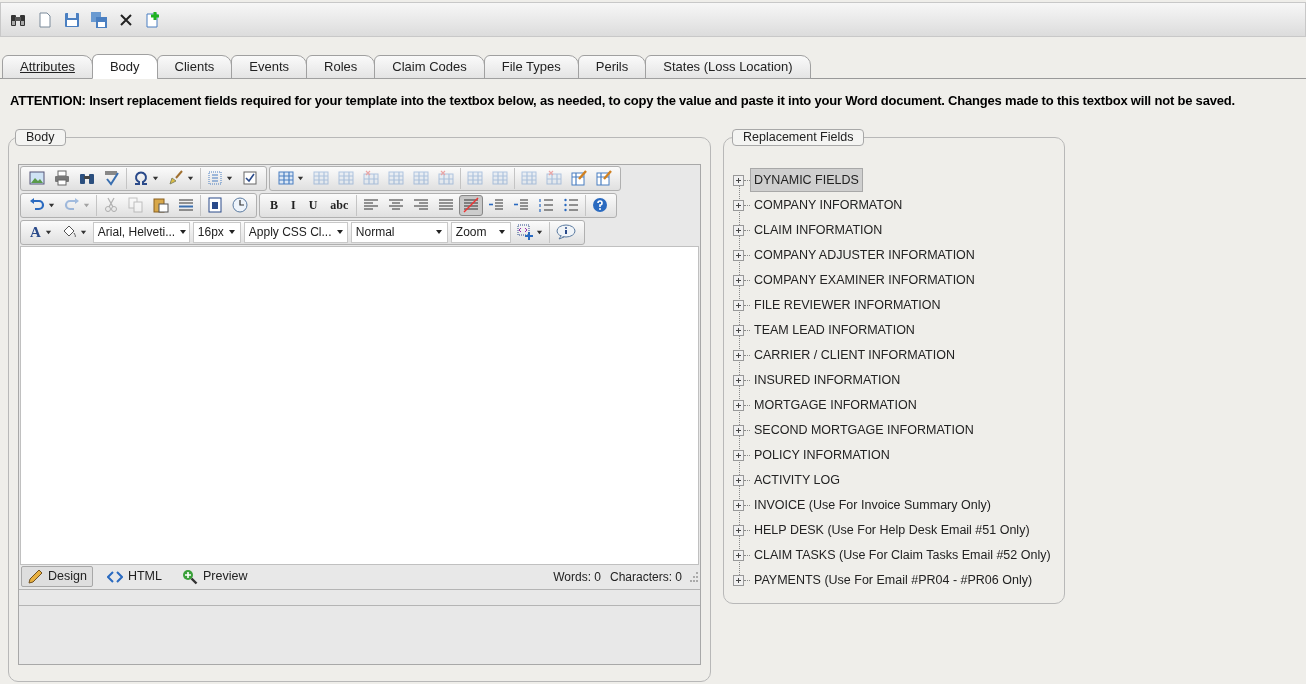  Describe the element at coordinates (47, 67) in the screenshot. I see `tab: Attributes` at that location.